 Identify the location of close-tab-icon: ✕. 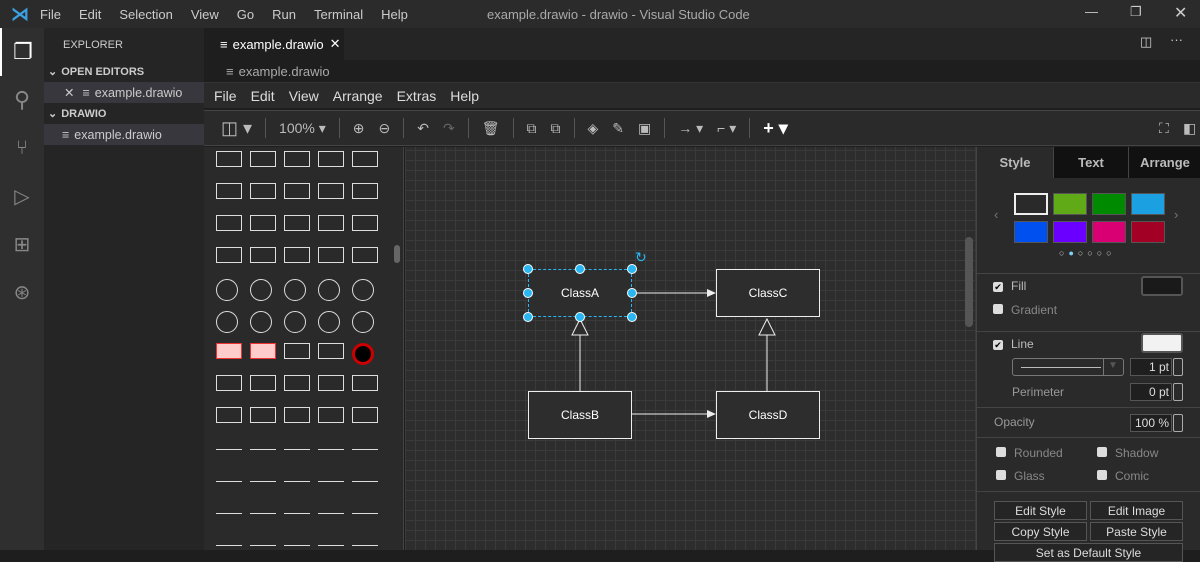
(335, 44).